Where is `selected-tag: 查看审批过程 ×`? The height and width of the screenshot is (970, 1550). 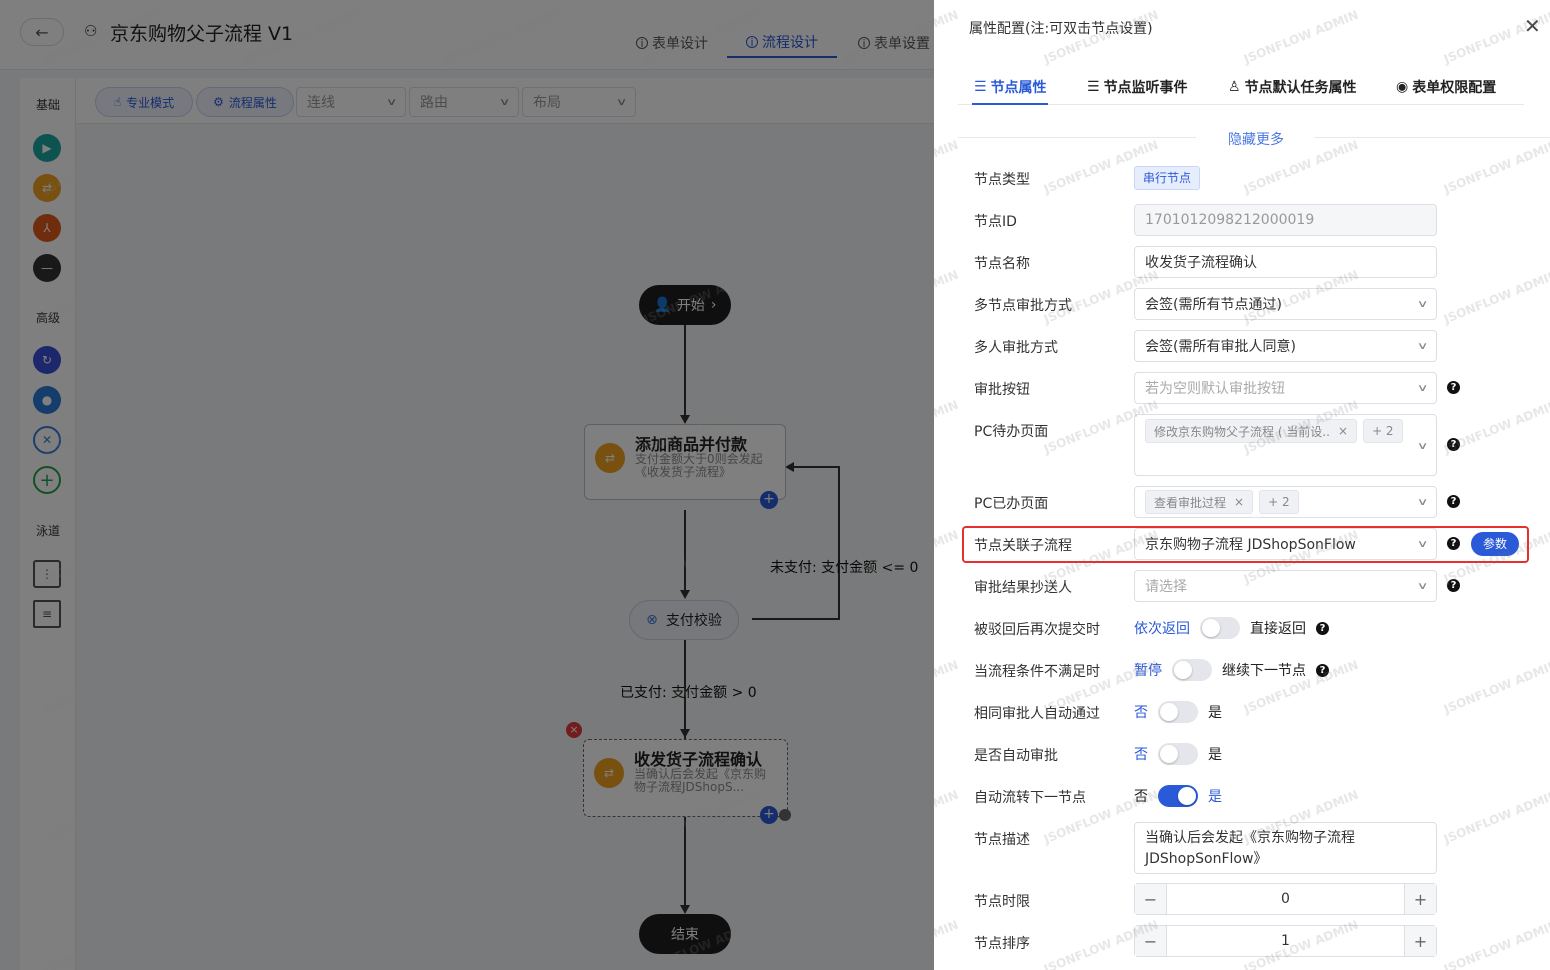 selected-tag: 查看审批过程 × is located at coordinates (1199, 502).